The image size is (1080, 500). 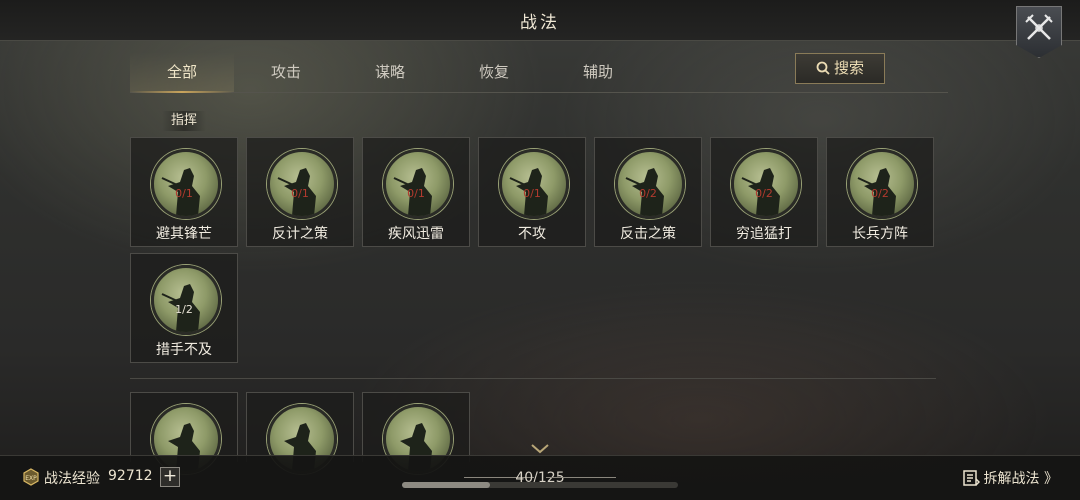 I want to click on skill-count: 1/2, so click(x=184, y=309).